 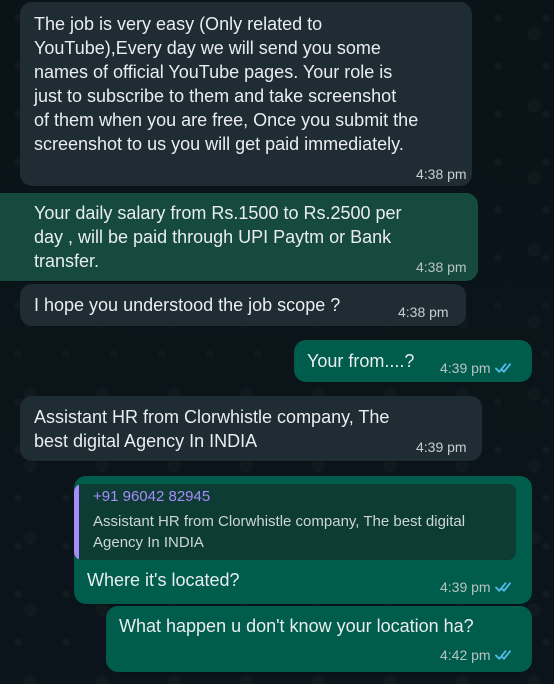 What do you see at coordinates (76, 522) in the screenshot?
I see `quote-accent-bar` at bounding box center [76, 522].